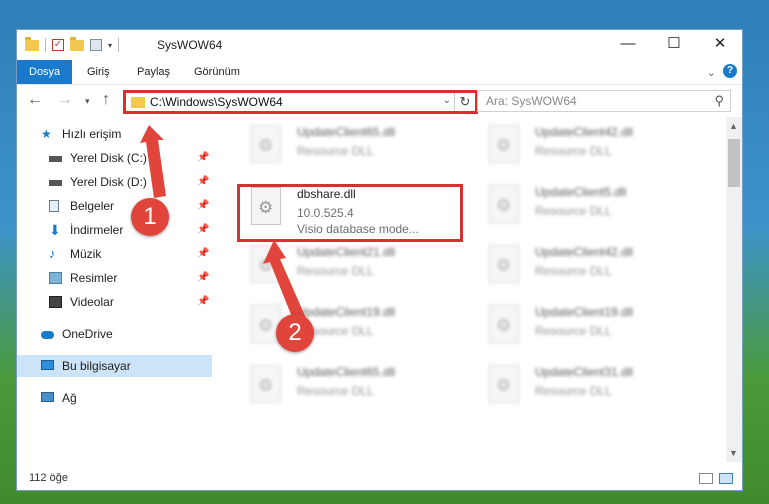 The image size is (769, 504). I want to click on arrow-2-icon, so click(284, 281).